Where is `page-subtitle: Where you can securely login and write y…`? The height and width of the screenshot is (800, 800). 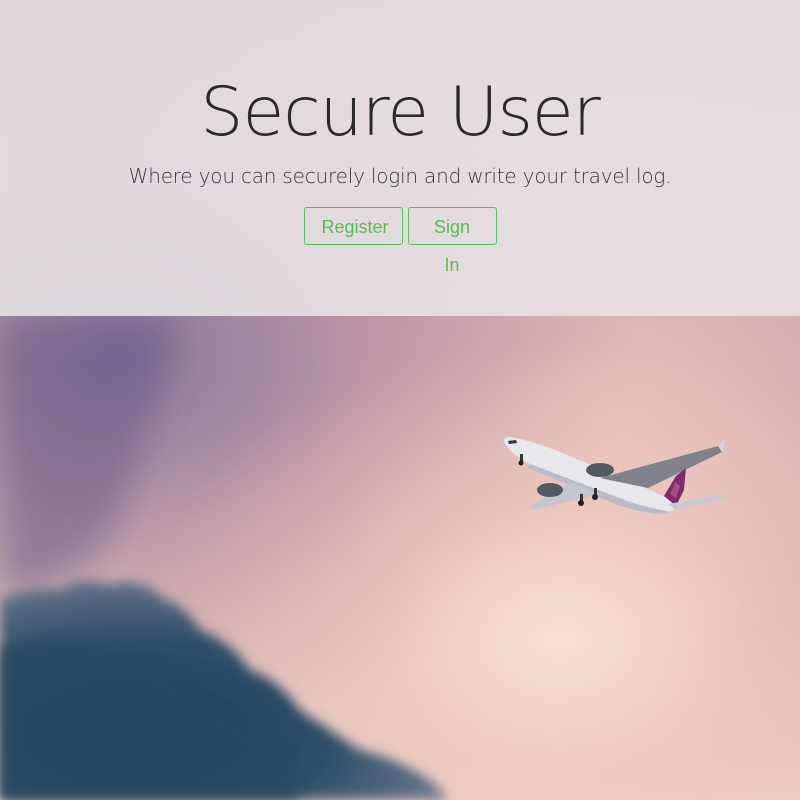 page-subtitle: Where you can securely login and write y… is located at coordinates (400, 176).